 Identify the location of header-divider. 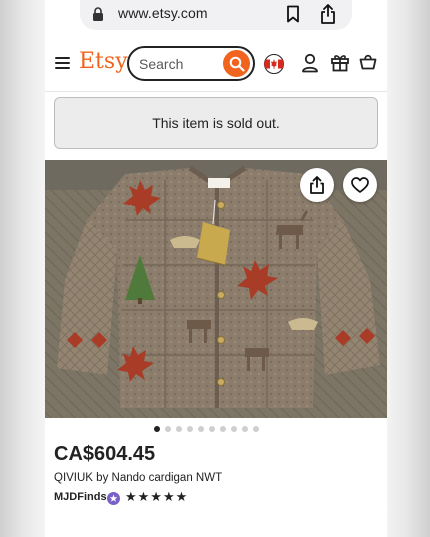
(216, 91).